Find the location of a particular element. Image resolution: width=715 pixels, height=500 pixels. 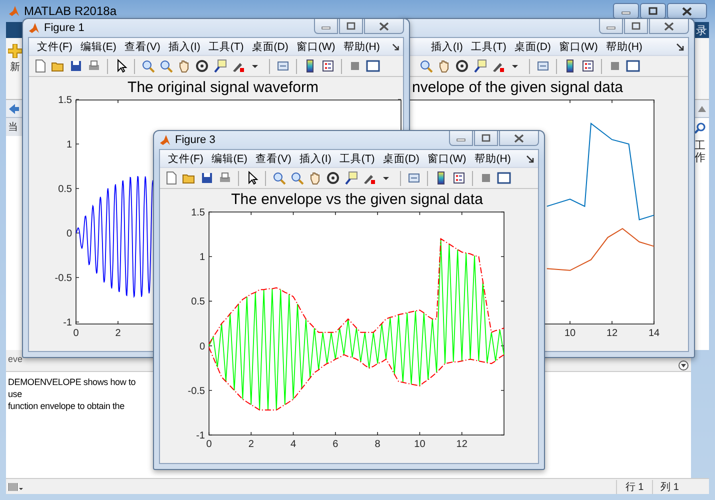

tick-label: 2 is located at coordinates (251, 444).